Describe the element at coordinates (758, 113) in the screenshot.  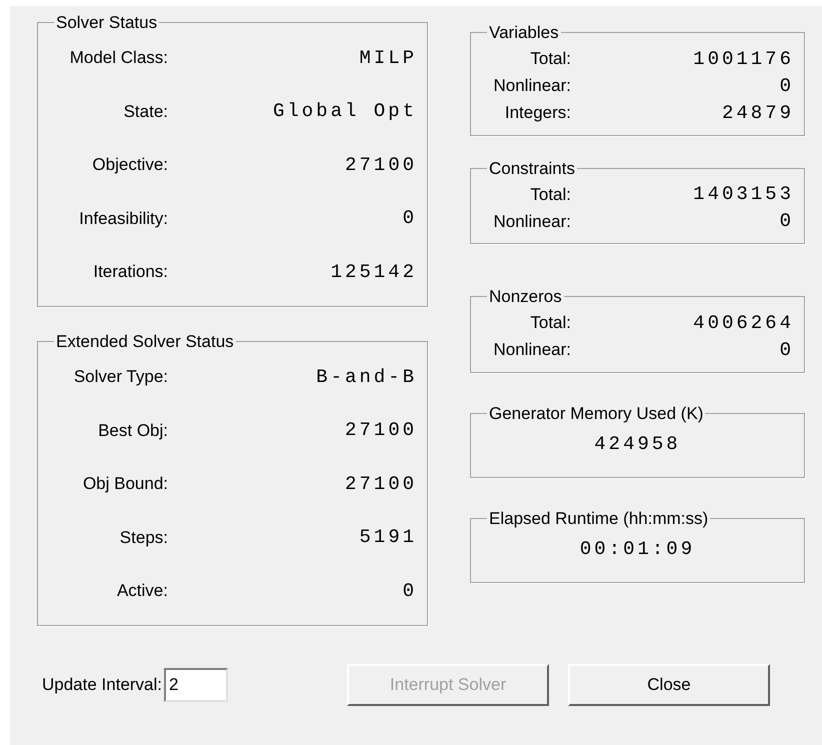
I see `value-text: 24879` at that location.